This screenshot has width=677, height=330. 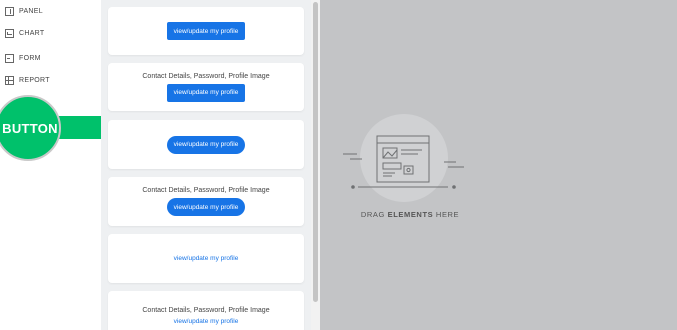 What do you see at coordinates (50, 33) in the screenshot?
I see `sidebar-item-chart: CHART` at bounding box center [50, 33].